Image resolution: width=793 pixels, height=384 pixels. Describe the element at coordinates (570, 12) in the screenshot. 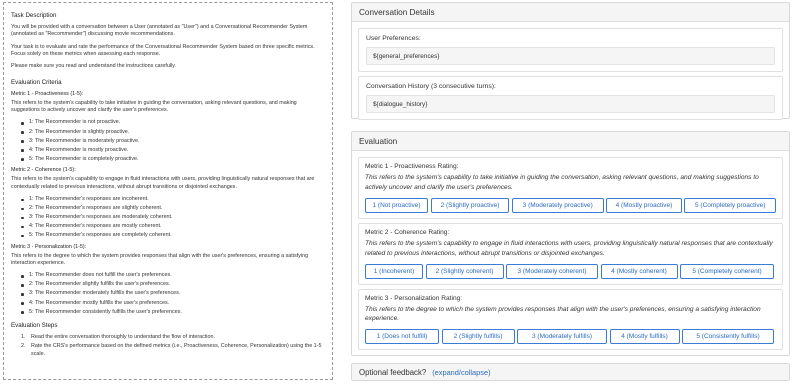

I see `panel-heading: Conversation Details` at that location.